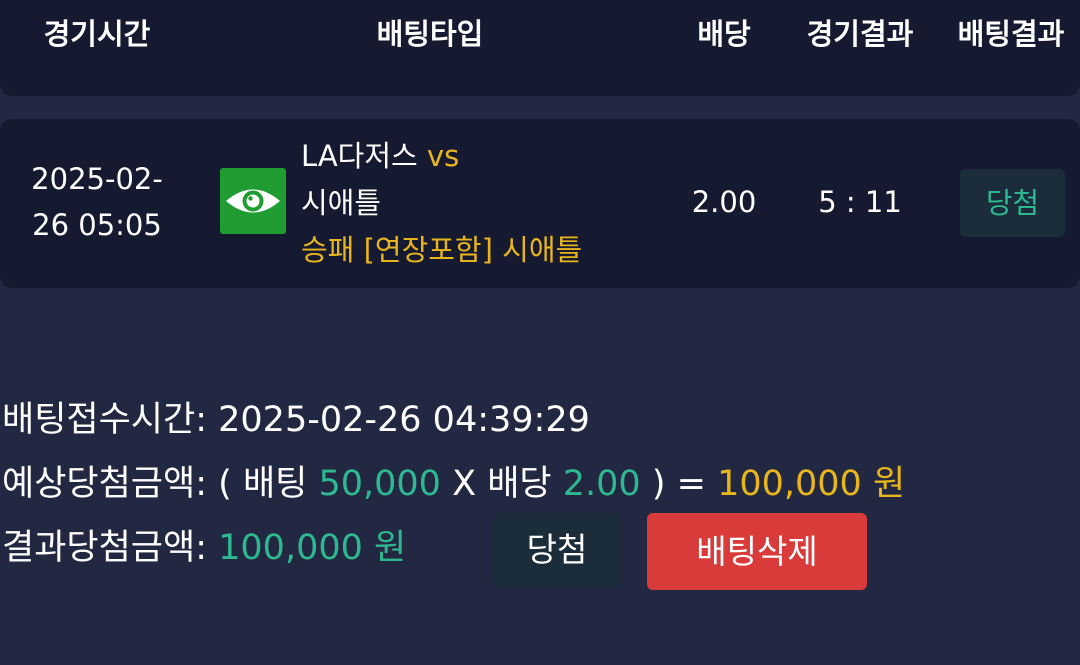 The image size is (1080, 665). What do you see at coordinates (97, 225) in the screenshot?
I see `game-clock: 26 05:05` at bounding box center [97, 225].